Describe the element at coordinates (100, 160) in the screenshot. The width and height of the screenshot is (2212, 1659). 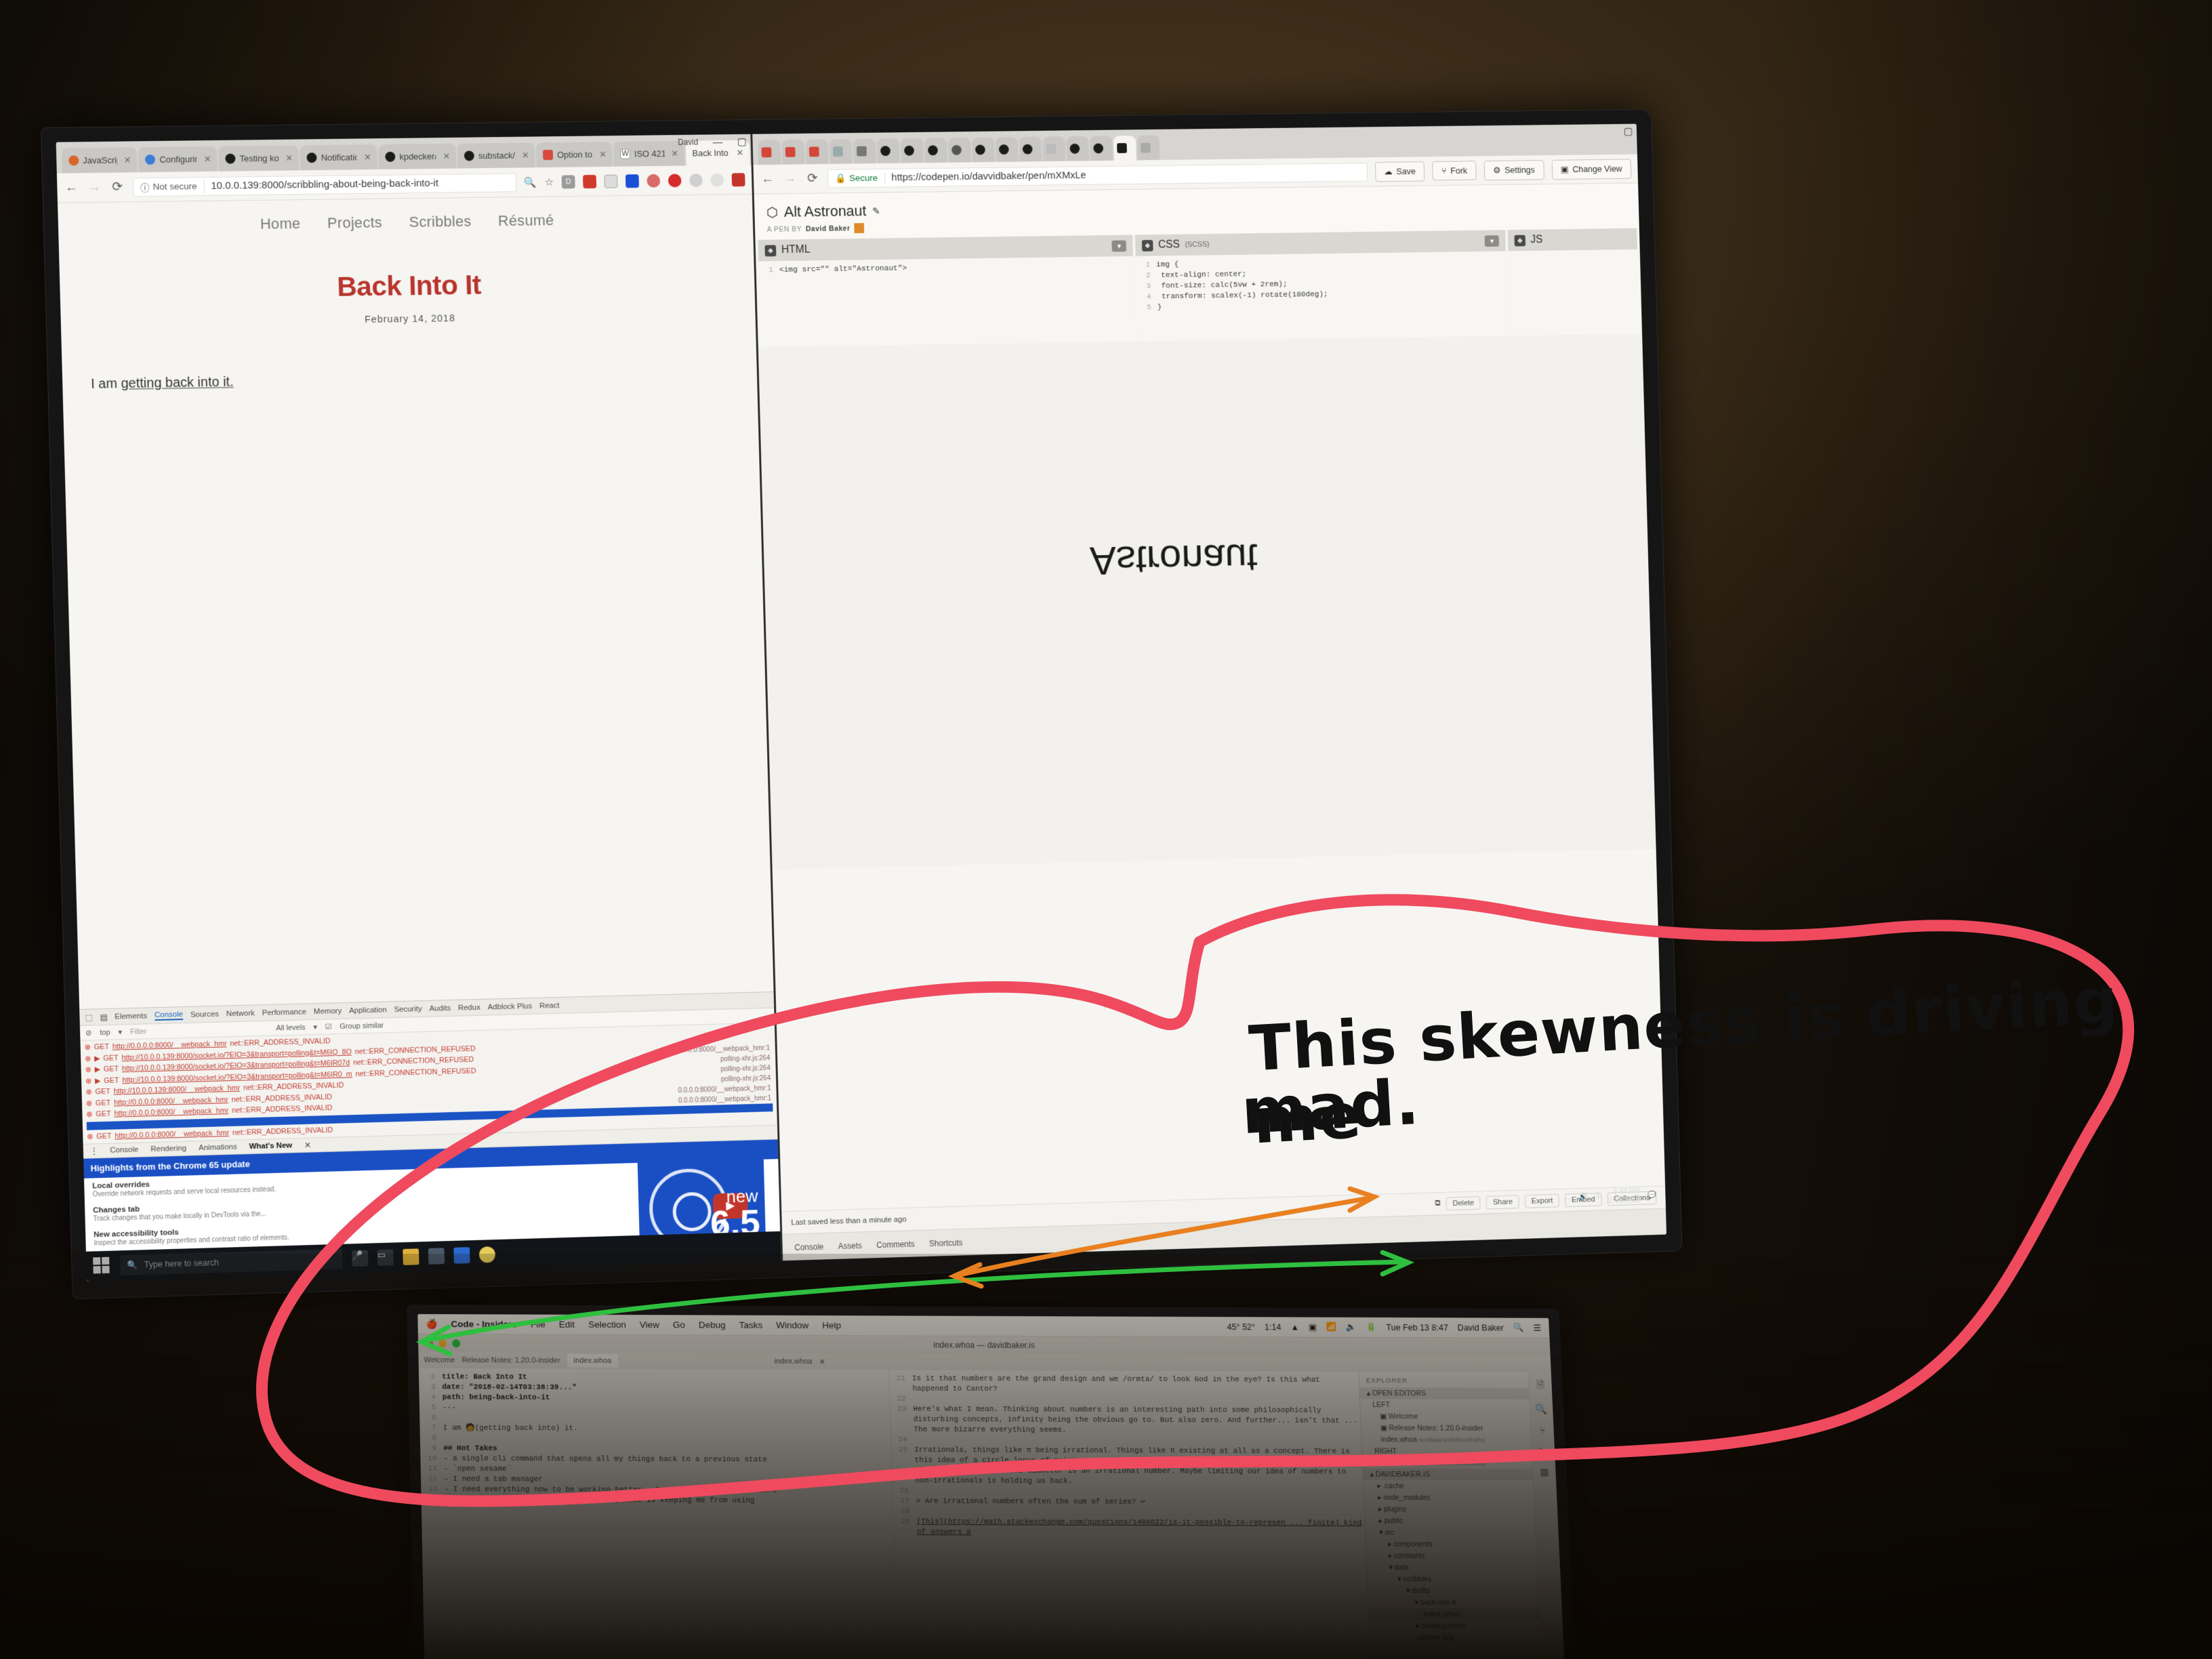
I see `browser-tab: JavaScript ✕` at that location.